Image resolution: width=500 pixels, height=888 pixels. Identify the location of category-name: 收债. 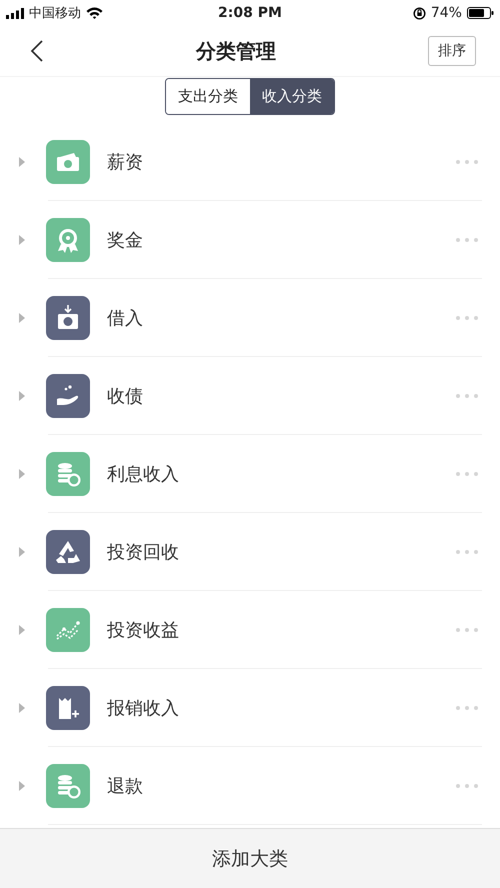
(281, 396).